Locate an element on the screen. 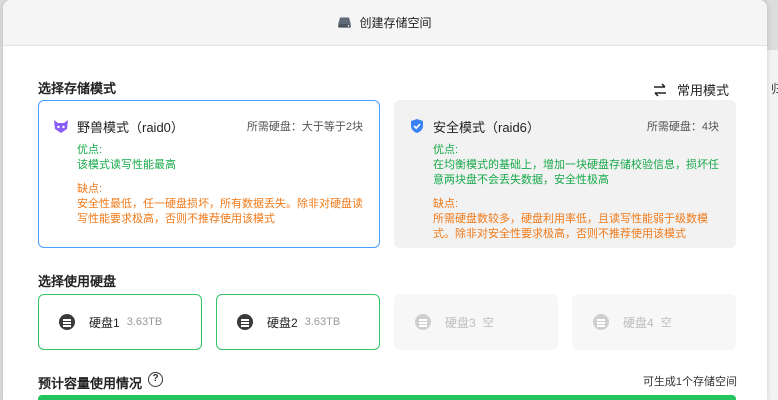  swap-arrows-icon is located at coordinates (660, 89).